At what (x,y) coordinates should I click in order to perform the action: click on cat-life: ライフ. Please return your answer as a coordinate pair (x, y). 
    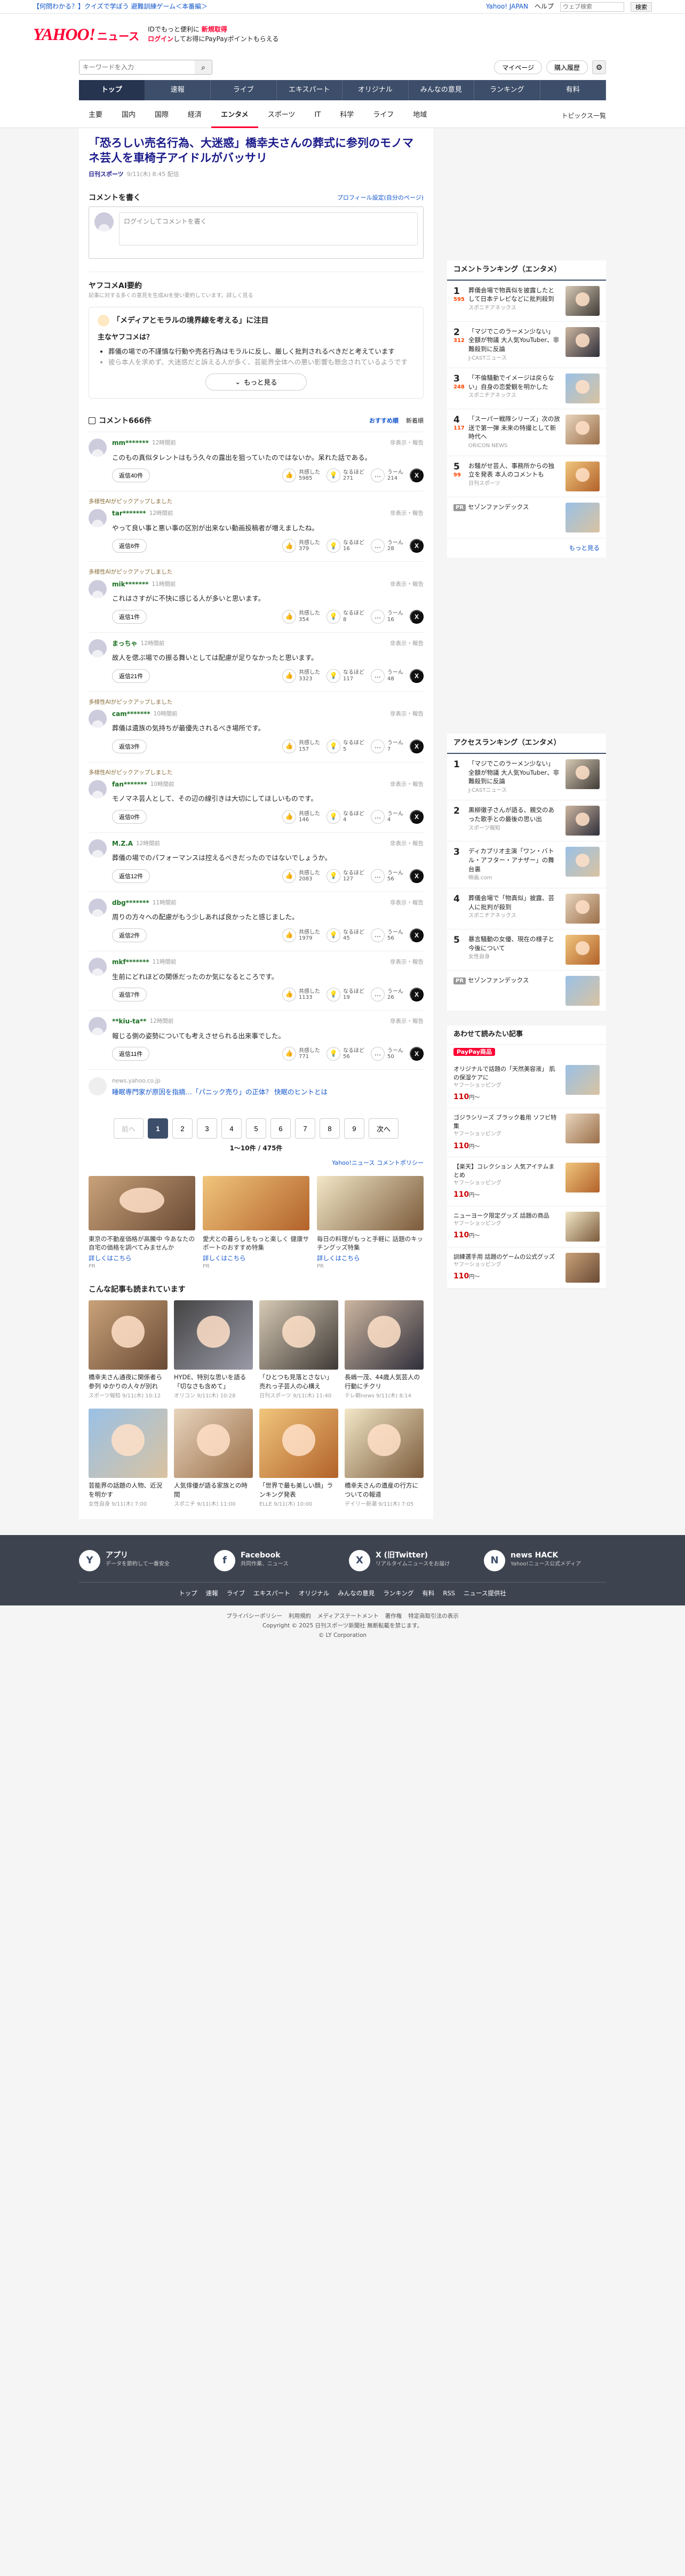
    Looking at the image, I should click on (383, 116).